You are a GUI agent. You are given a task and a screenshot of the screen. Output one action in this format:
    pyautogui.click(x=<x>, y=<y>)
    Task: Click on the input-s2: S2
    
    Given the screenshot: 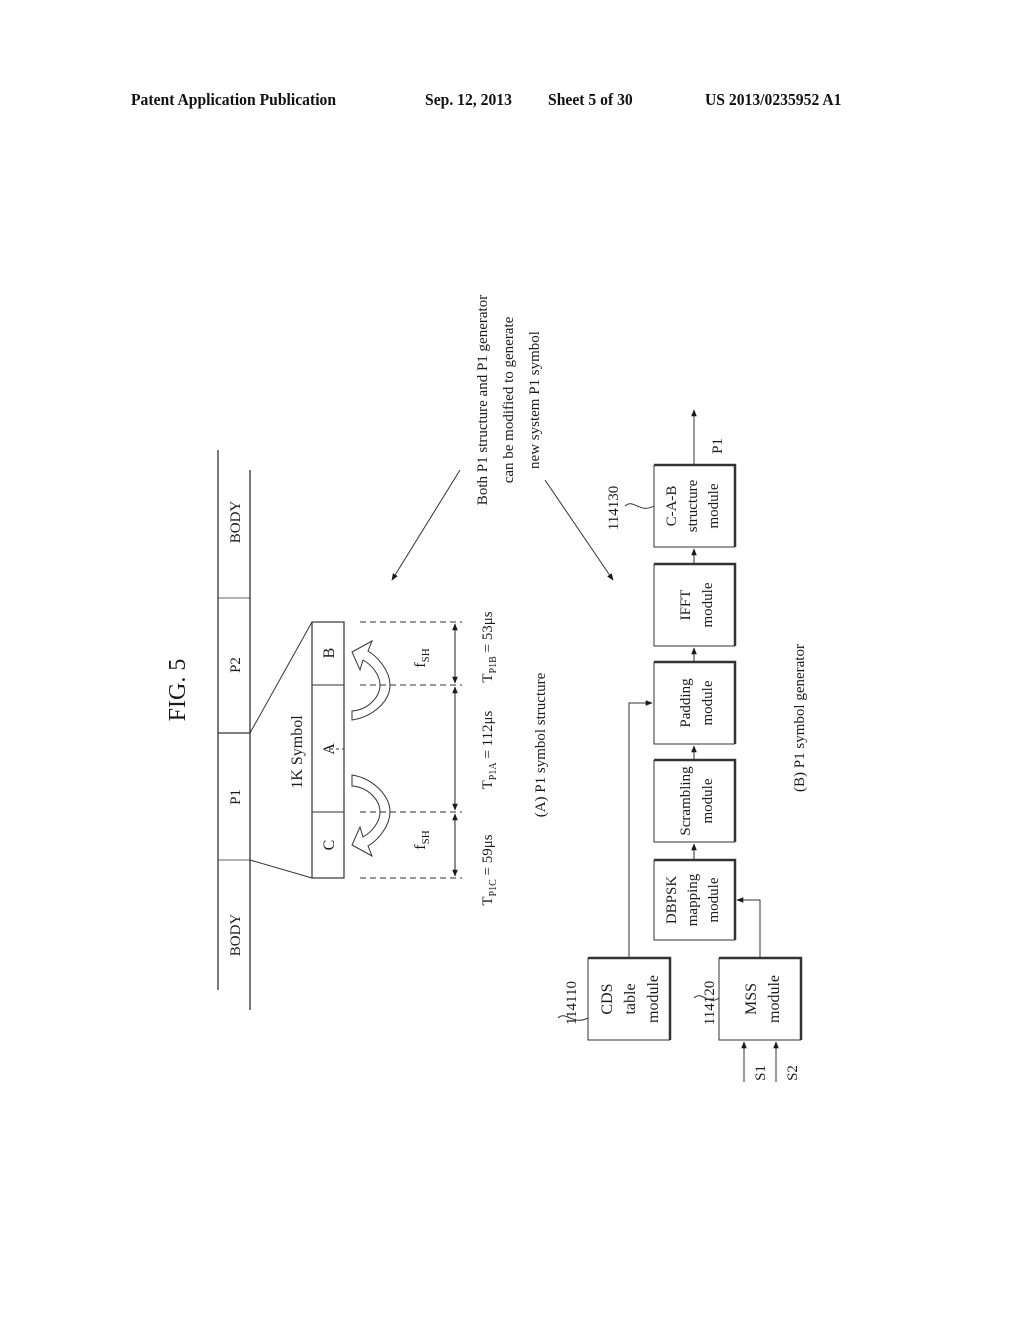 What is the action you would take?
    pyautogui.click(x=793, y=1073)
    